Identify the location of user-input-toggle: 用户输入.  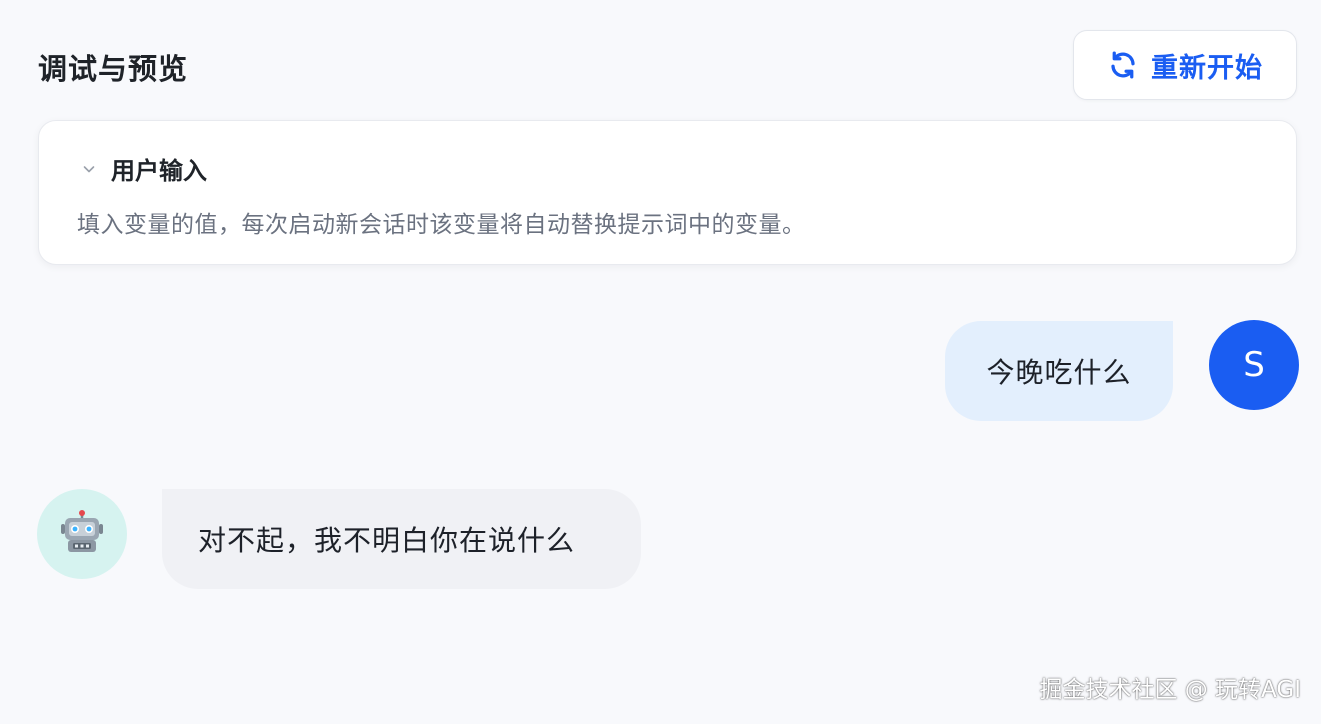
(144, 168).